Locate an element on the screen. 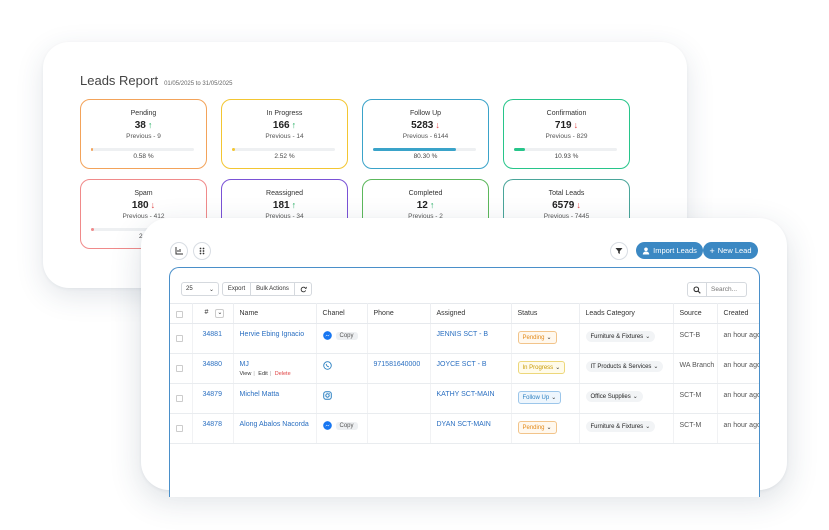  stat-progress-fill is located at coordinates (520, 149).